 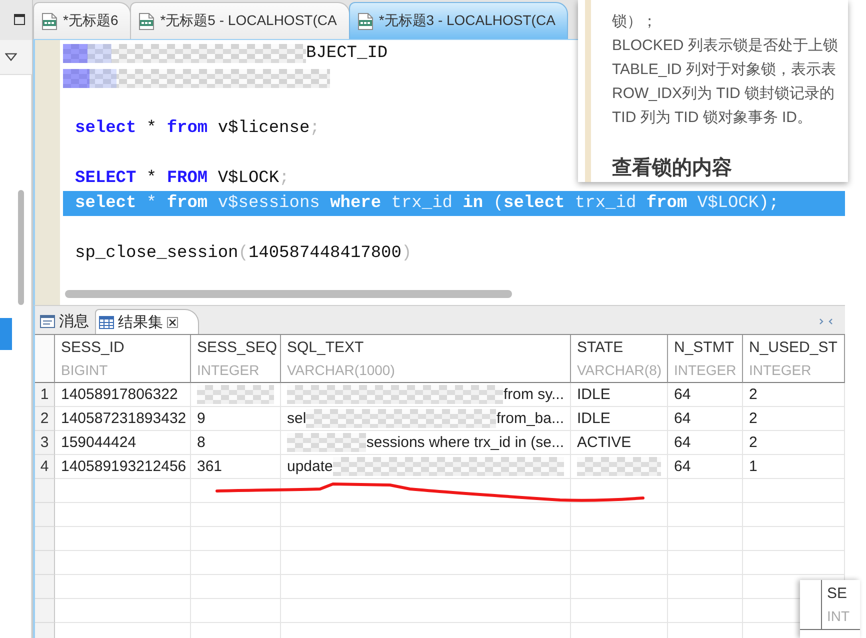 What do you see at coordinates (634, 22) in the screenshot?
I see `doc-text: 锁）；` at bounding box center [634, 22].